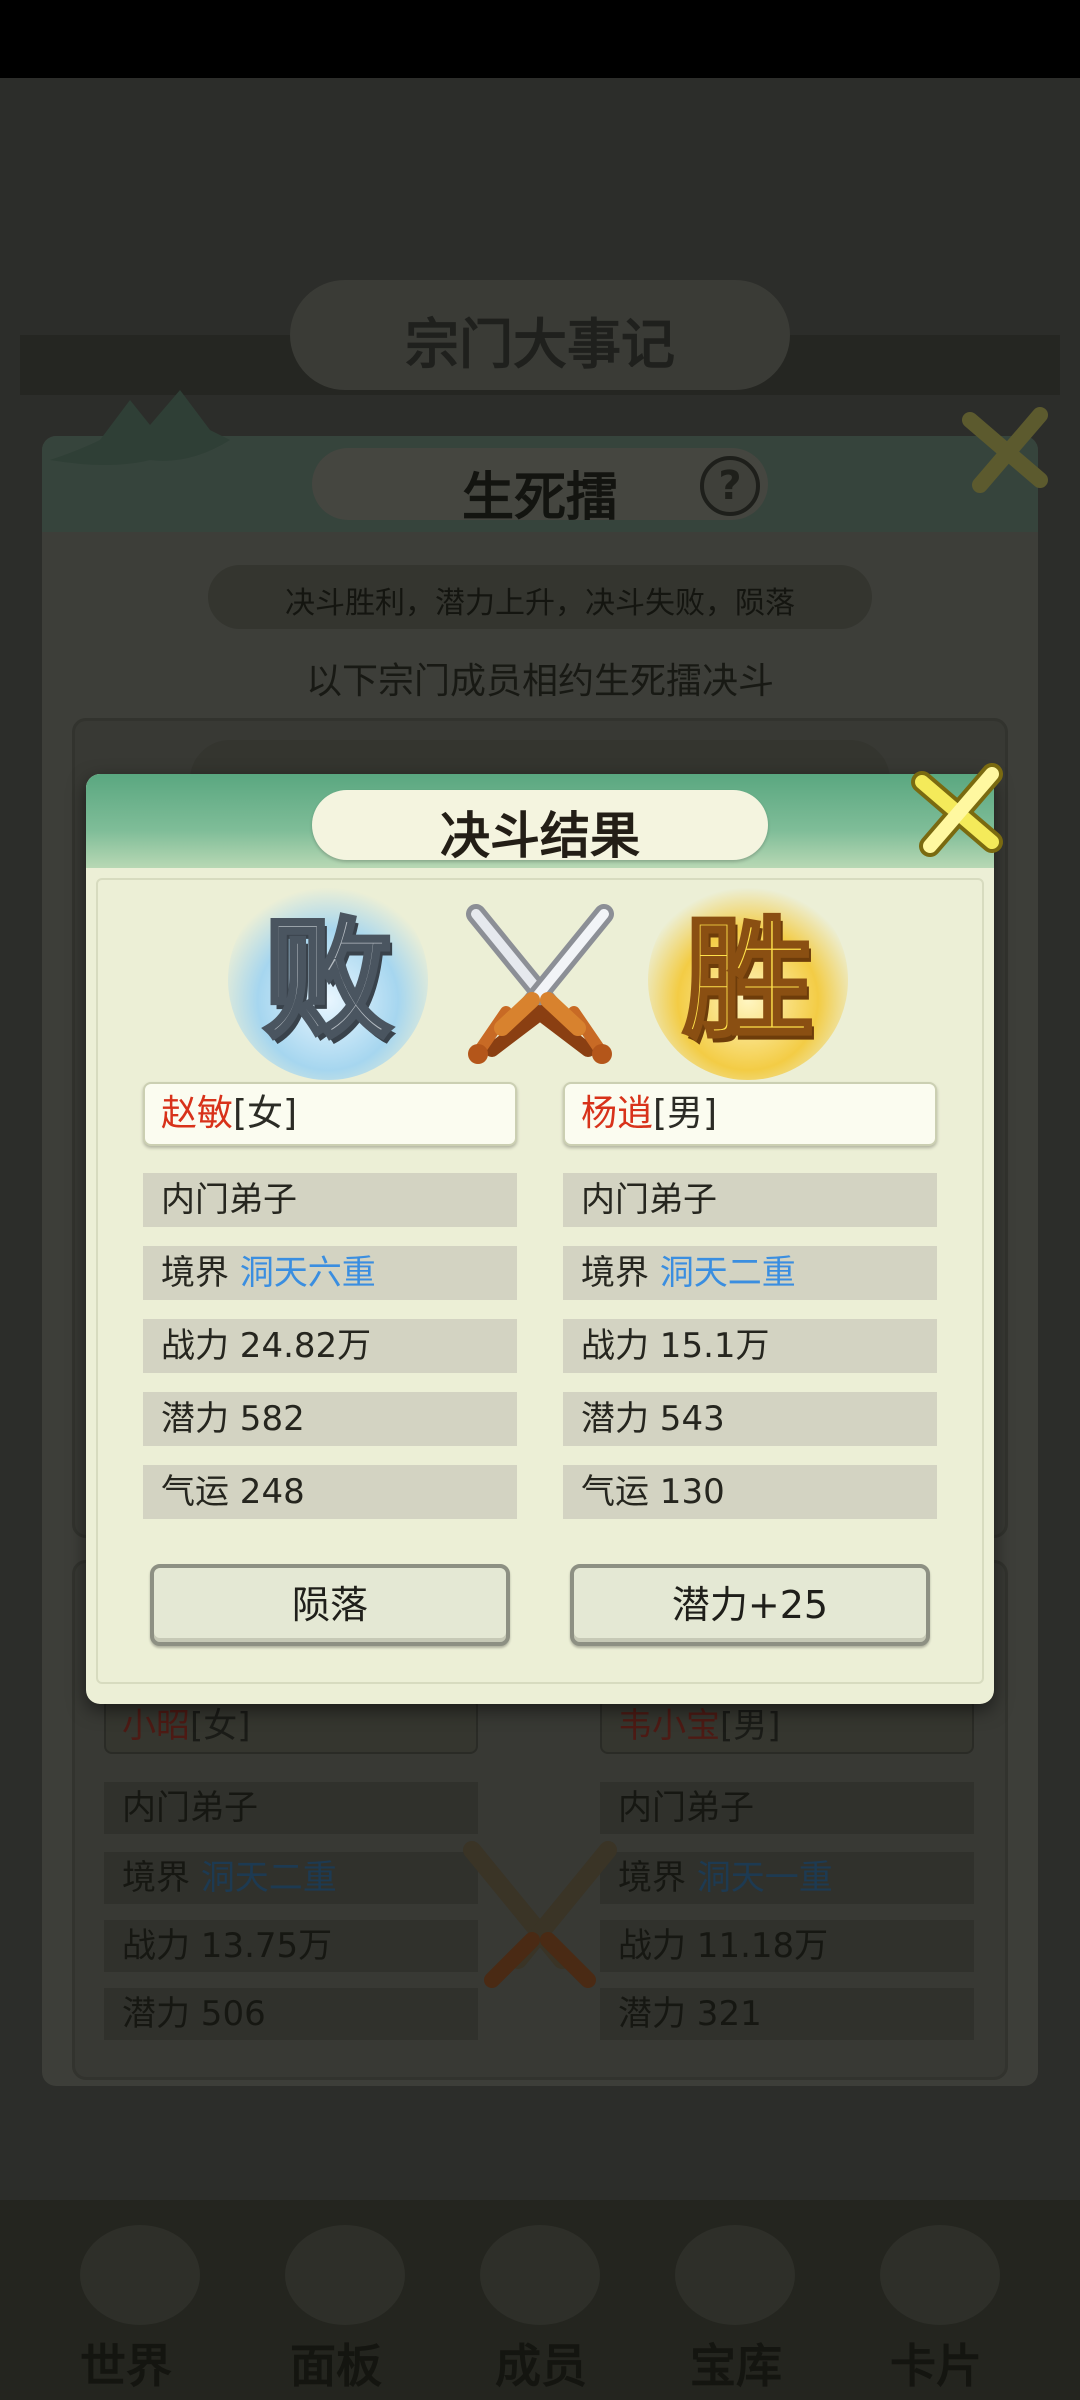 Image resolution: width=1080 pixels, height=2400 pixels. I want to click on winner-gender: [男], so click(685, 1113).